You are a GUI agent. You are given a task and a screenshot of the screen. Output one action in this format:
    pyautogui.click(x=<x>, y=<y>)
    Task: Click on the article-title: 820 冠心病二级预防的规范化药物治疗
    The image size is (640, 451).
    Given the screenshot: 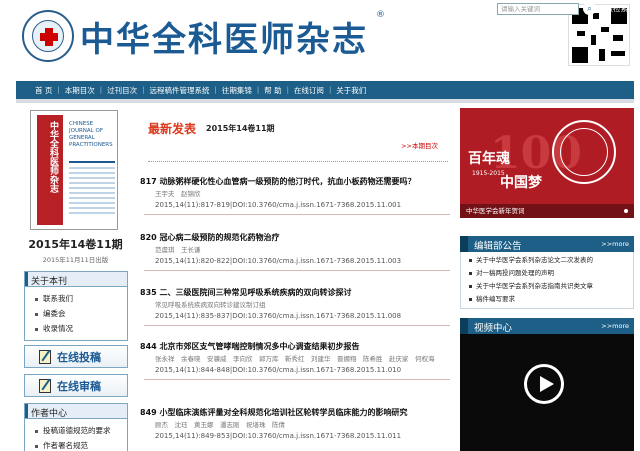 What is the action you would take?
    pyautogui.click(x=295, y=237)
    